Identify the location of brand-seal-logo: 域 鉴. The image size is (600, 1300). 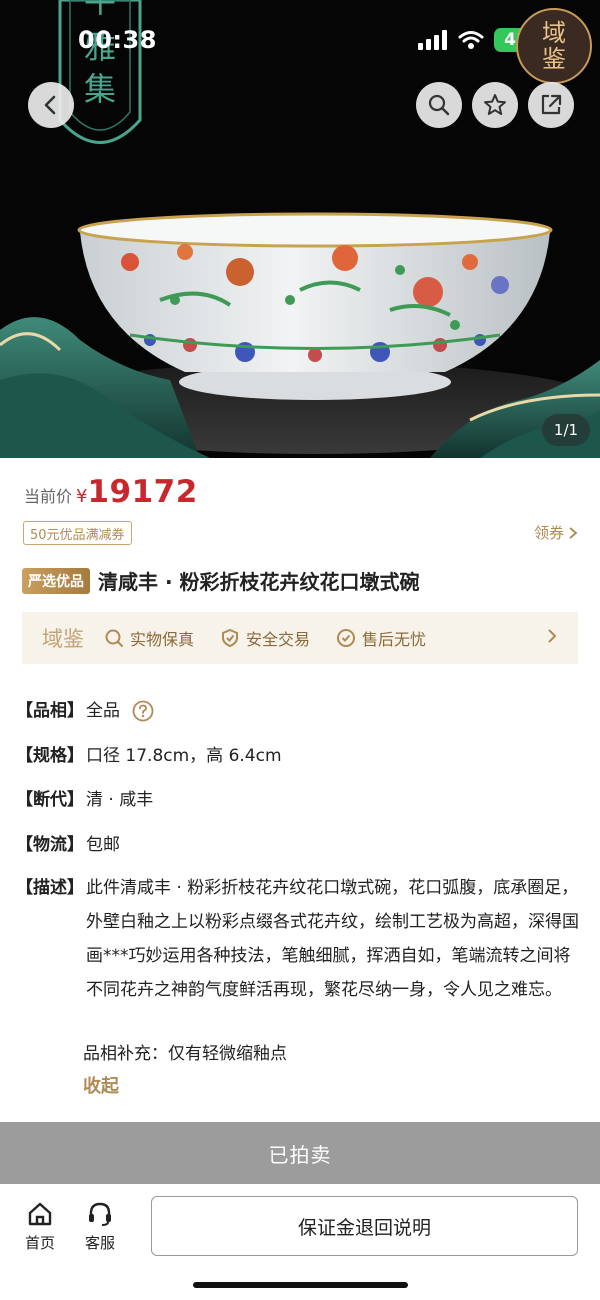
(554, 46).